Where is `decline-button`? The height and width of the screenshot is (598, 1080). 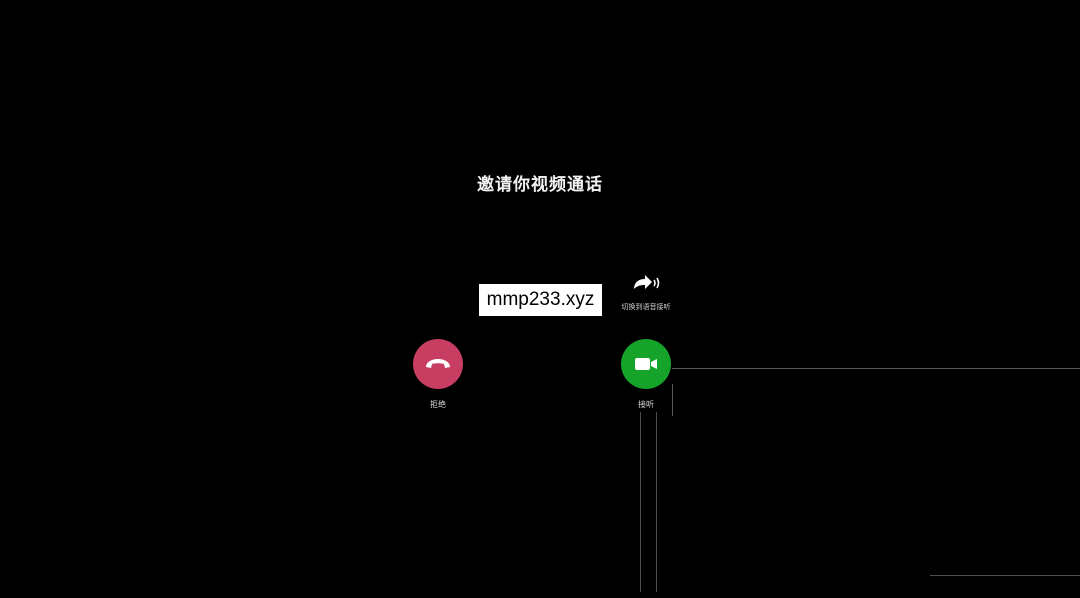 decline-button is located at coordinates (438, 364).